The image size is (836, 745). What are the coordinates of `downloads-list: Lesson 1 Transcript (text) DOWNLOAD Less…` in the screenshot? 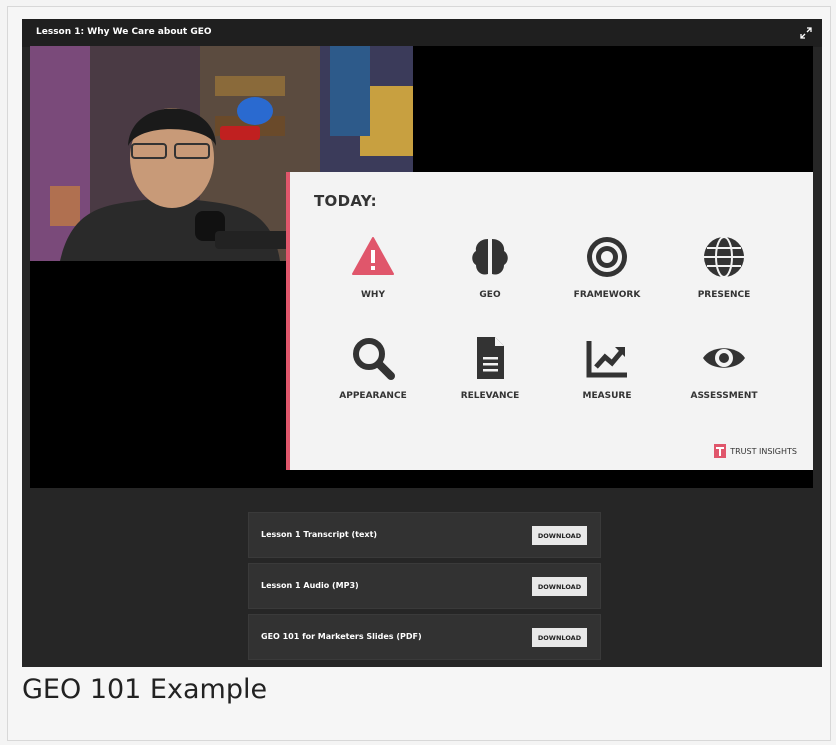 It's located at (424, 588).